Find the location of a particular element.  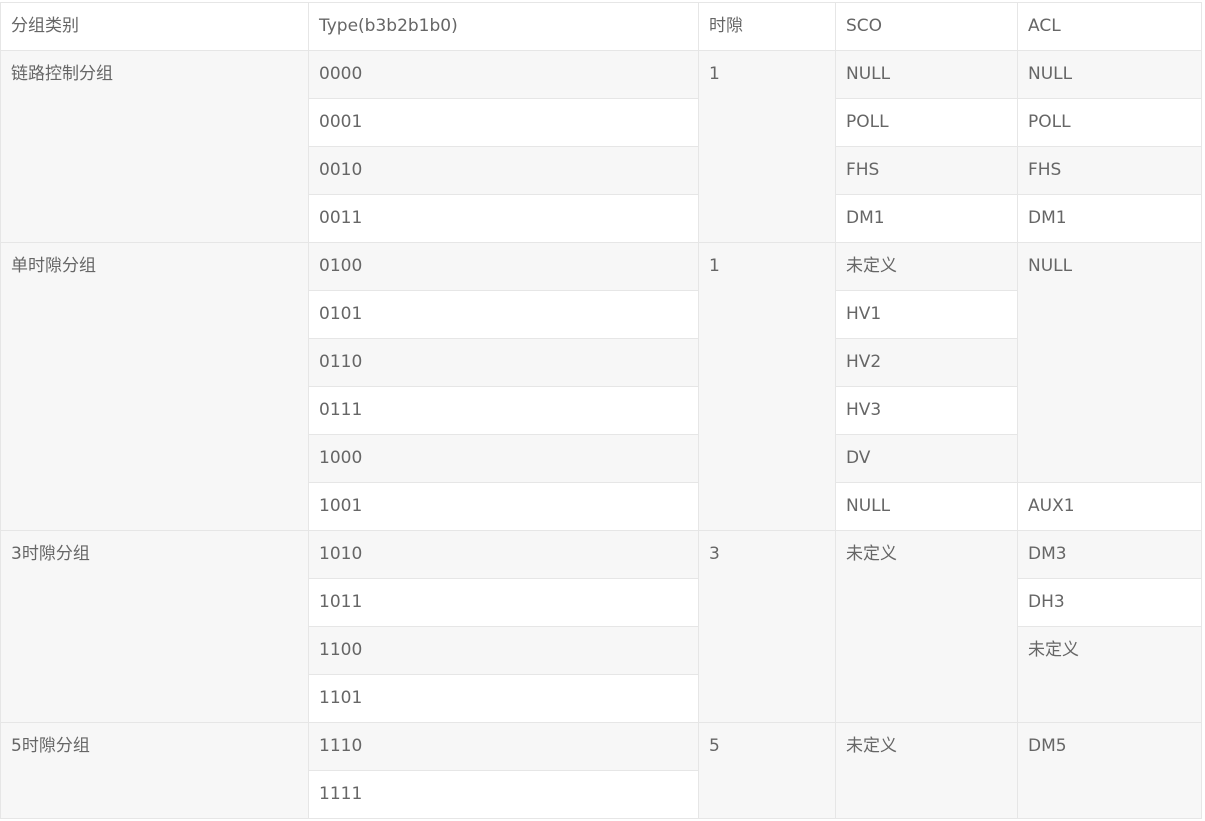

acl-cell: DH3 is located at coordinates (1109, 602).